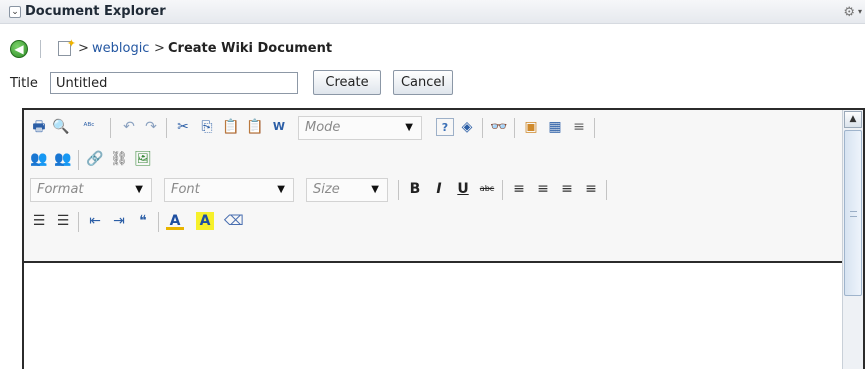 This screenshot has height=369, width=865. Describe the element at coordinates (63, 159) in the screenshot. I see `remove-anchor-icon: 👥` at that location.